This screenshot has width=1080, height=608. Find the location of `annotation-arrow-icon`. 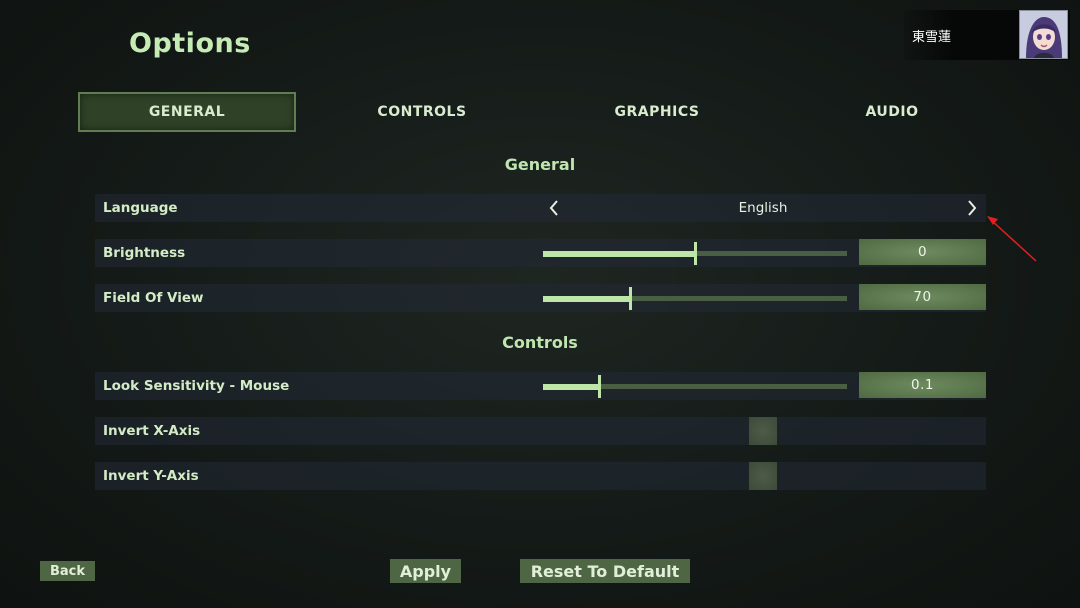

annotation-arrow-icon is located at coordinates (1012, 239).